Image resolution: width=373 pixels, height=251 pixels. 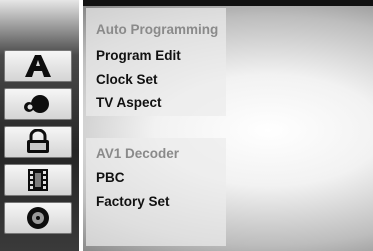 I want to click on lock-icon, so click(x=38, y=142).